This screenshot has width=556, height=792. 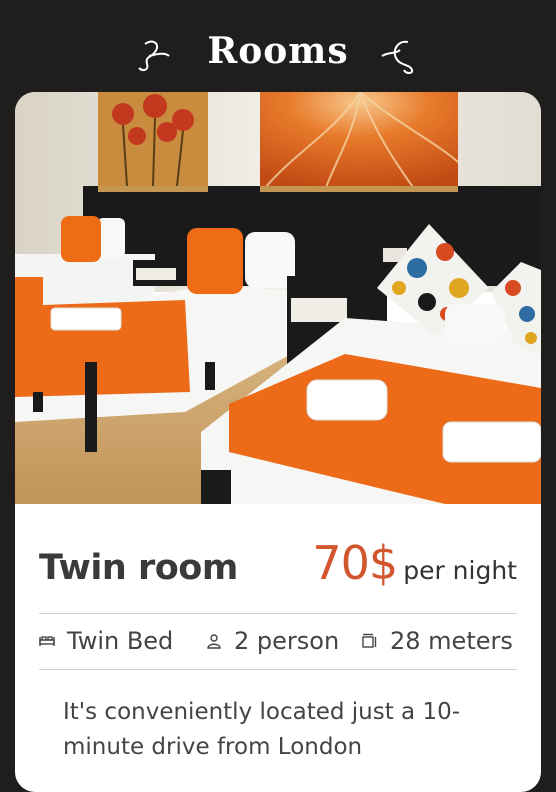 What do you see at coordinates (460, 570) in the screenshot?
I see `price-unit: per night` at bounding box center [460, 570].